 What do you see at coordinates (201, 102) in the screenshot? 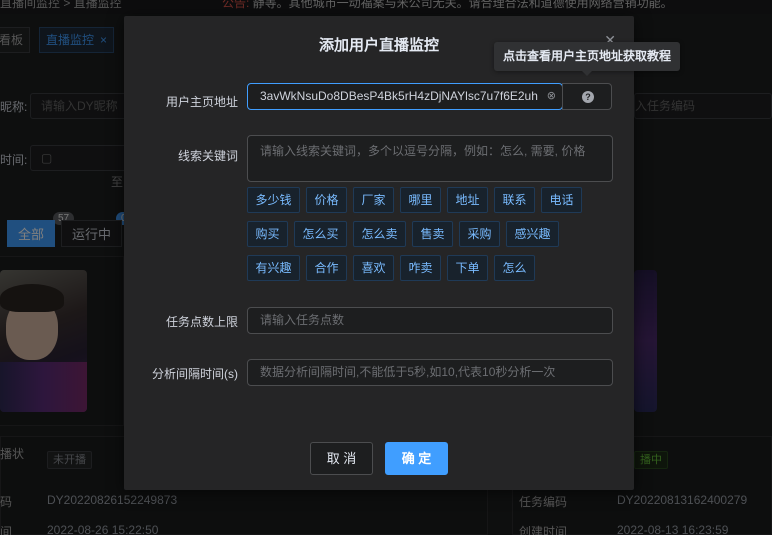
I see `url-label: 用户主页地址` at bounding box center [201, 102].